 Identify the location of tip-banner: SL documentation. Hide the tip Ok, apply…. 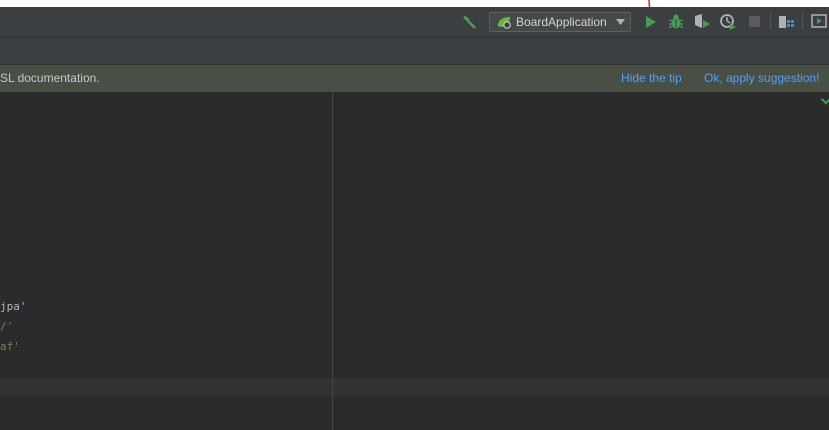
(414, 78).